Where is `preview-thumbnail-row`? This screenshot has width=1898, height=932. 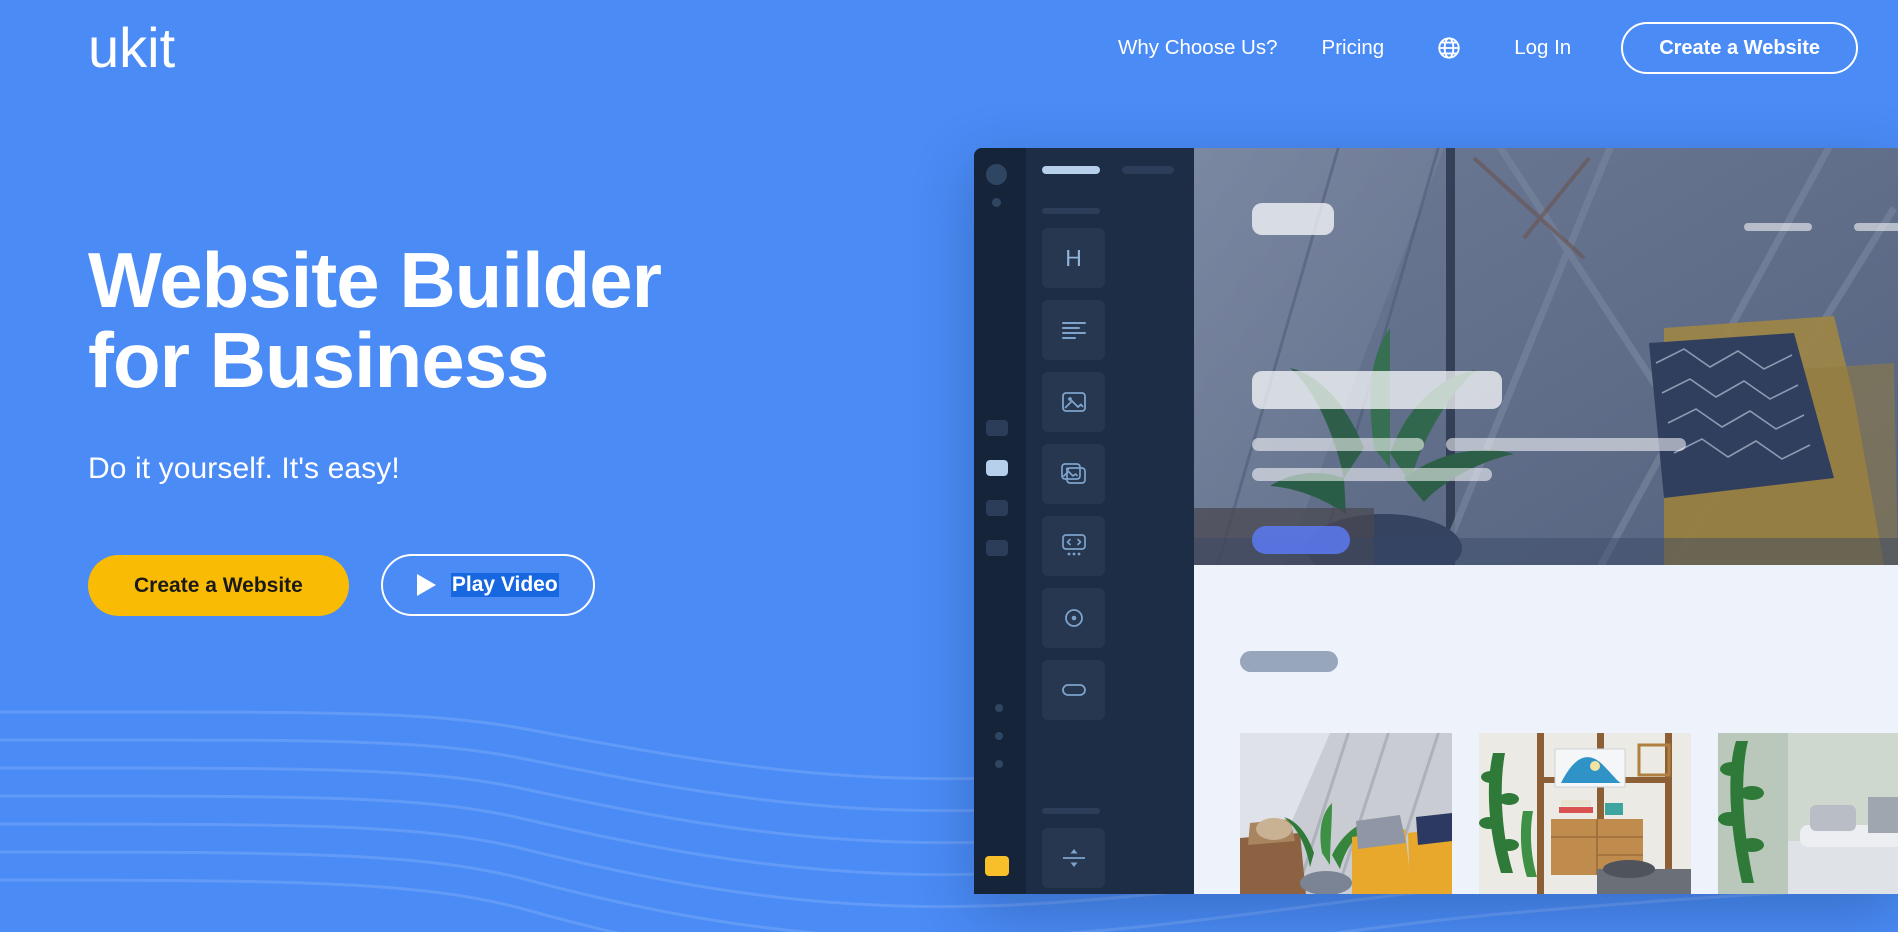
preview-thumbnail-row is located at coordinates (1569, 813).